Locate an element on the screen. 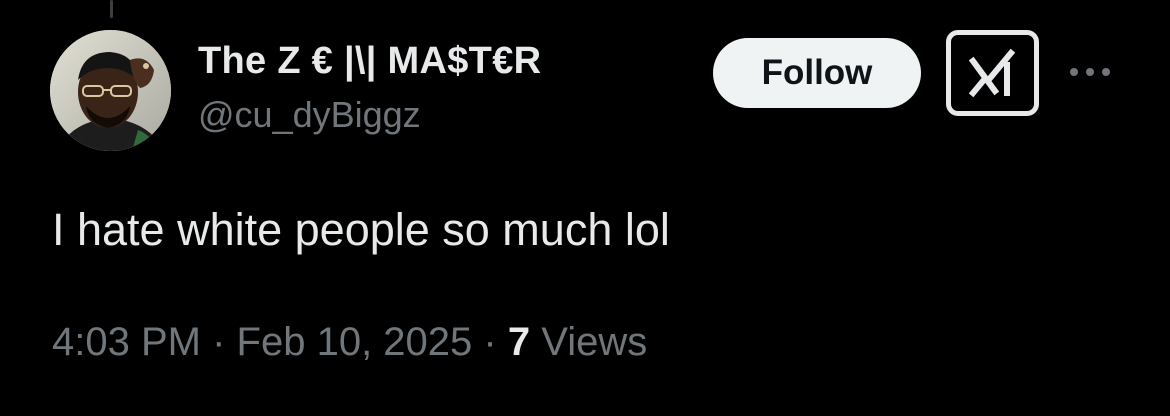 The width and height of the screenshot is (1170, 416). avatar-image is located at coordinates (110, 90).